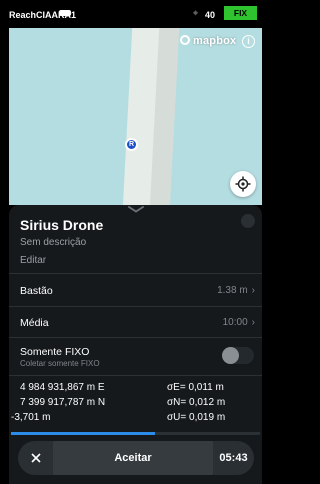  What do you see at coordinates (233, 458) in the screenshot?
I see `averaging-timer: 05:43` at bounding box center [233, 458].